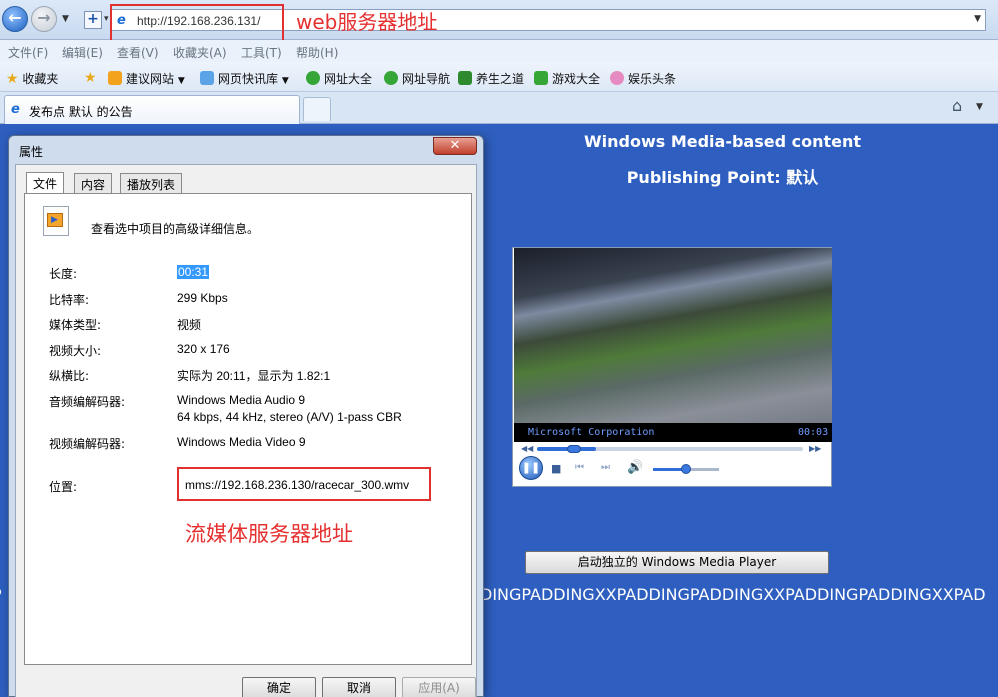  What do you see at coordinates (150, 79) in the screenshot?
I see `fav-label: 建议网站` at bounding box center [150, 79].